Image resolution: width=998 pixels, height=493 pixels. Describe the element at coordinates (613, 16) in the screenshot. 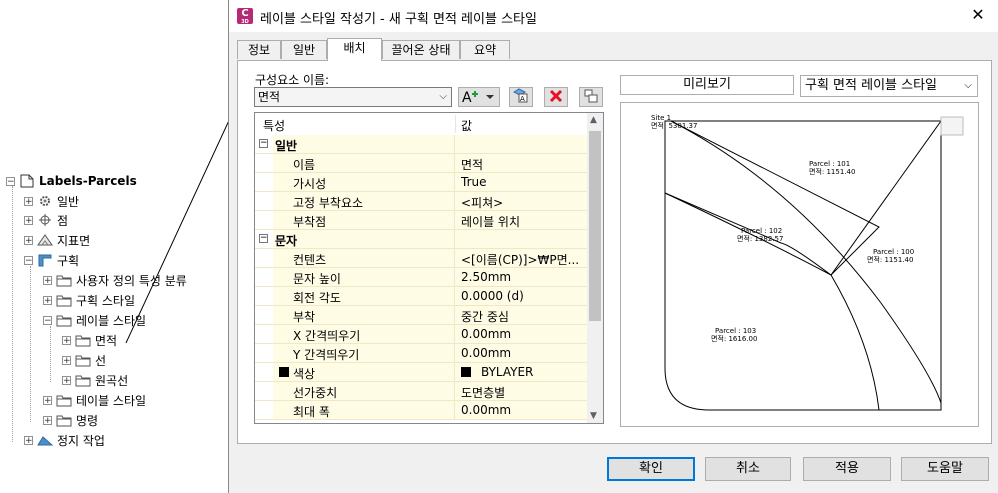

I see `dialog-title-bar: C 3D 레이블 스타일 작성기 - 새 구획 면적 레이블 스타일 ✕` at that location.